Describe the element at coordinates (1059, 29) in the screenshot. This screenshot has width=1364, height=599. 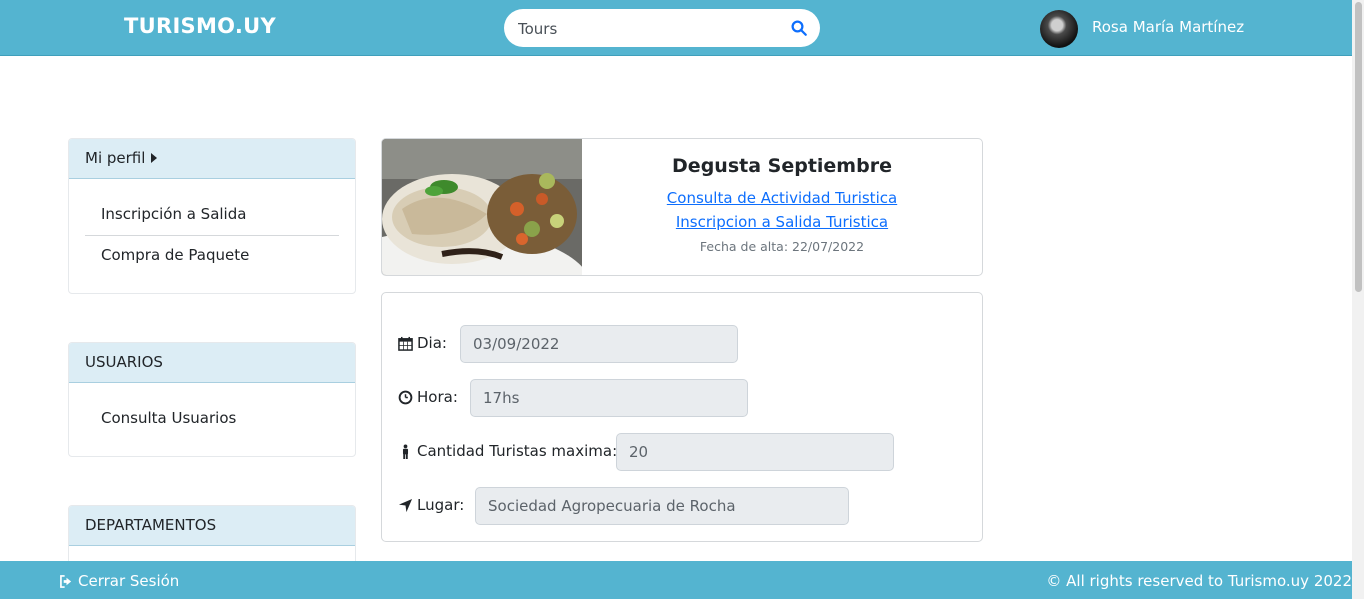
I see `user-avatar` at that location.